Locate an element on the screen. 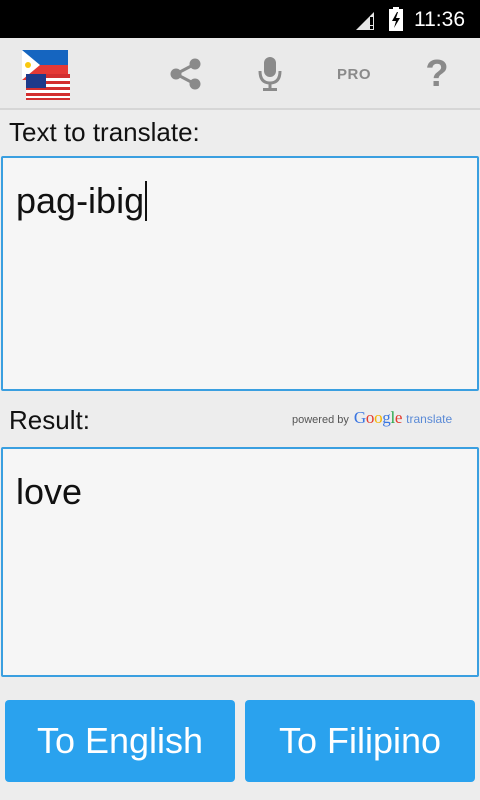 The image size is (480, 800). powered-by-text: powered by is located at coordinates (320, 420).